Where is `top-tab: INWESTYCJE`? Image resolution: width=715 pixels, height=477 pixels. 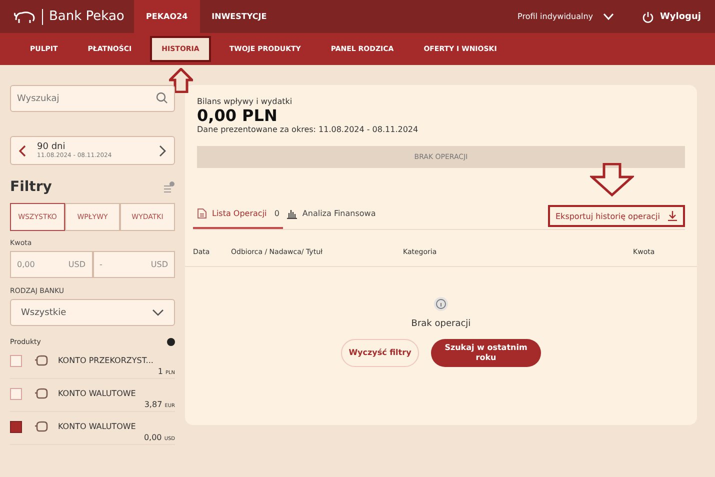
top-tab: INWESTYCJE is located at coordinates (239, 16).